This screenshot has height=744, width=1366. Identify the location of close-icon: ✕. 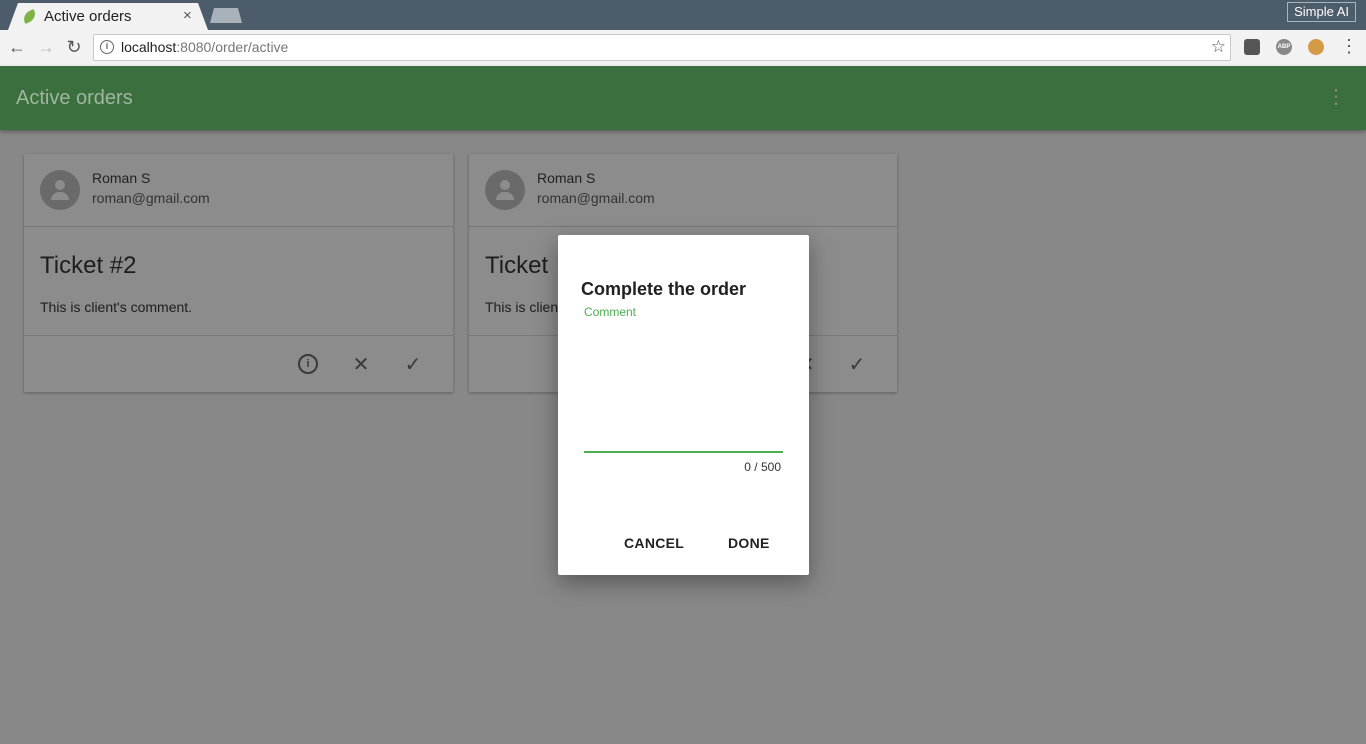
(361, 364).